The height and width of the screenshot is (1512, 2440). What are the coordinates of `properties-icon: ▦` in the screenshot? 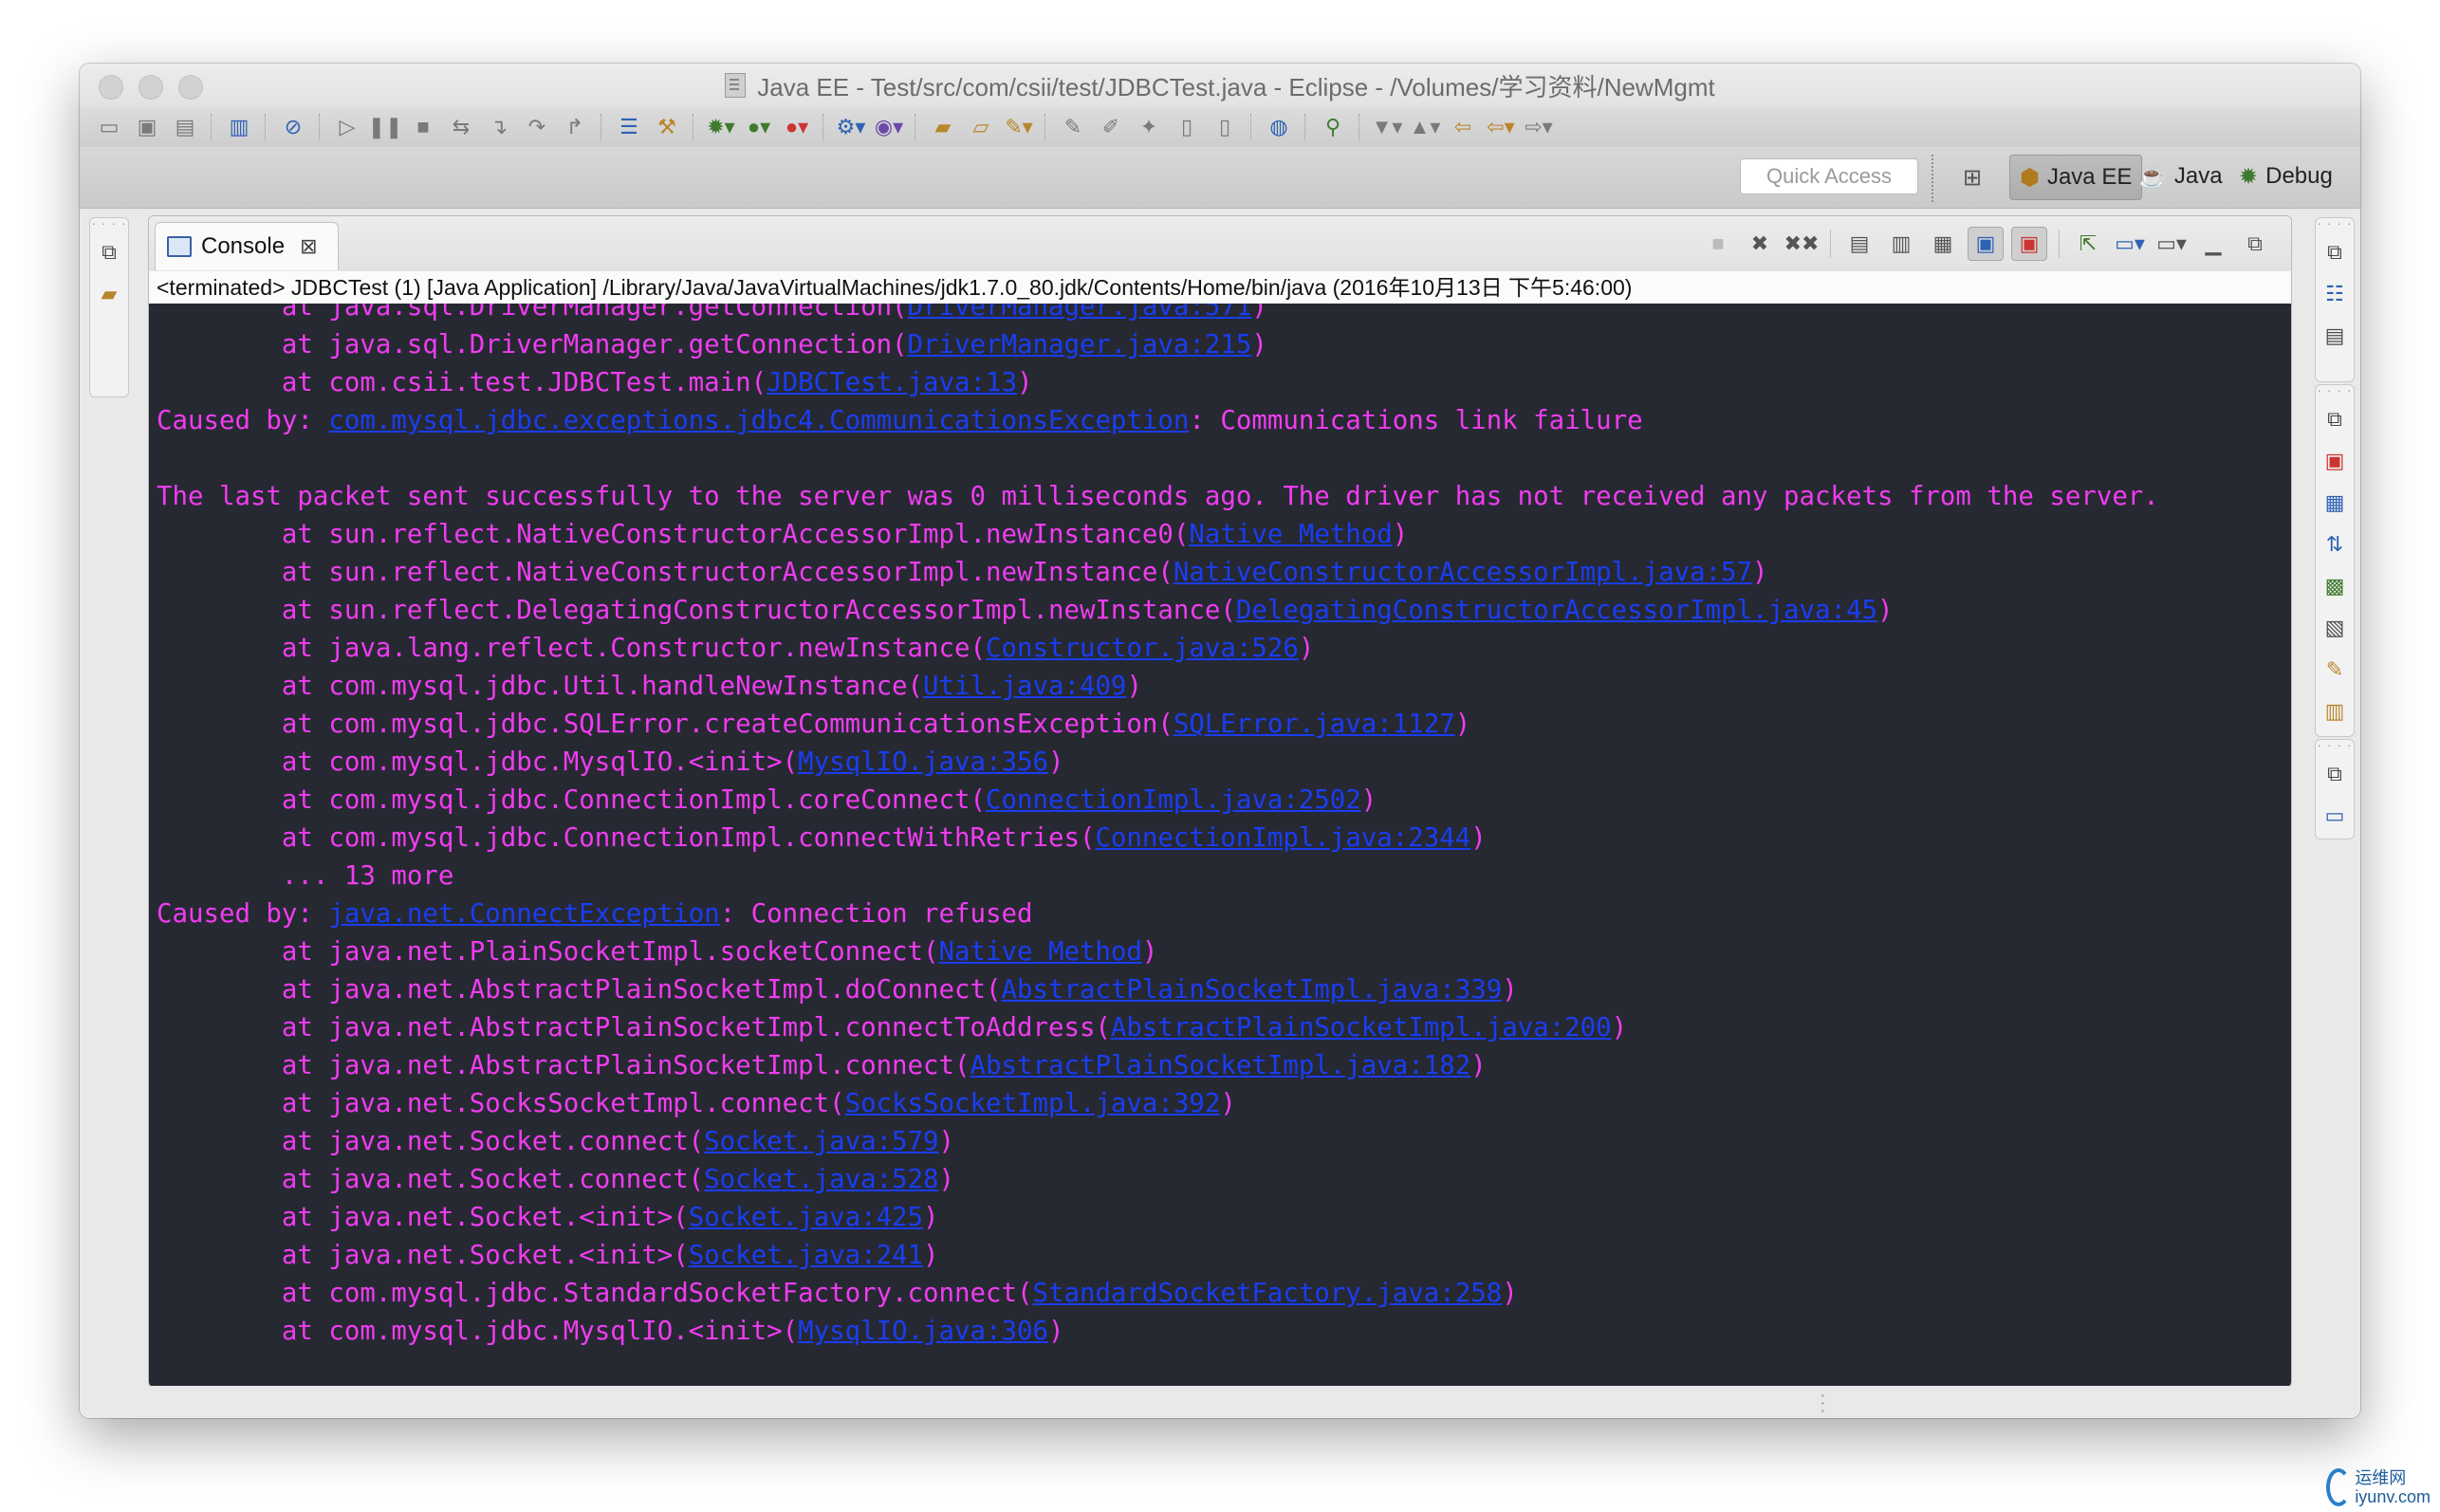 It's located at (2335, 503).